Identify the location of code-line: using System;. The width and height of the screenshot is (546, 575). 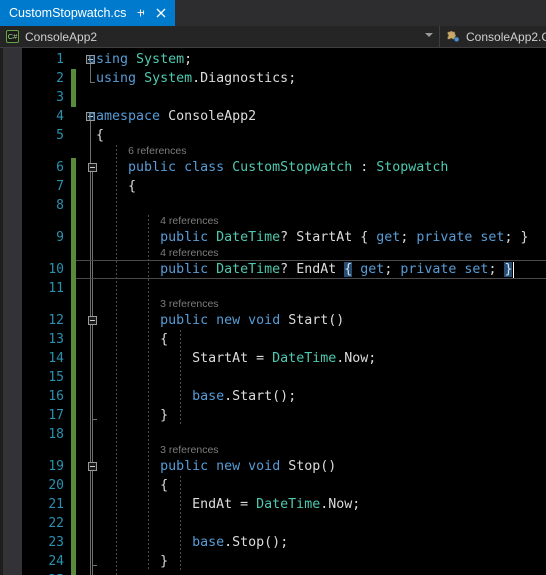
(140, 59).